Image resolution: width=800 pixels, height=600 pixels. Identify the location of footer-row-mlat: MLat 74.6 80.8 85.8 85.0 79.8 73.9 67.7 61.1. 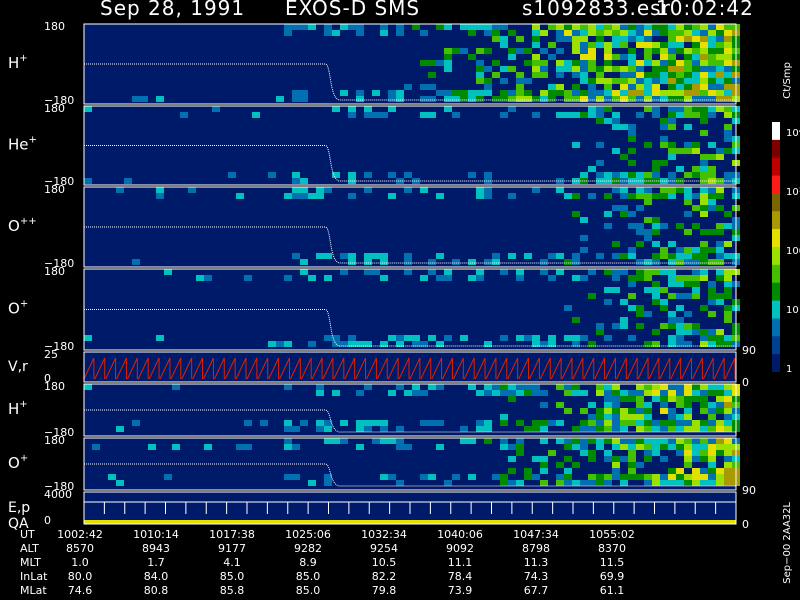
(385, 591).